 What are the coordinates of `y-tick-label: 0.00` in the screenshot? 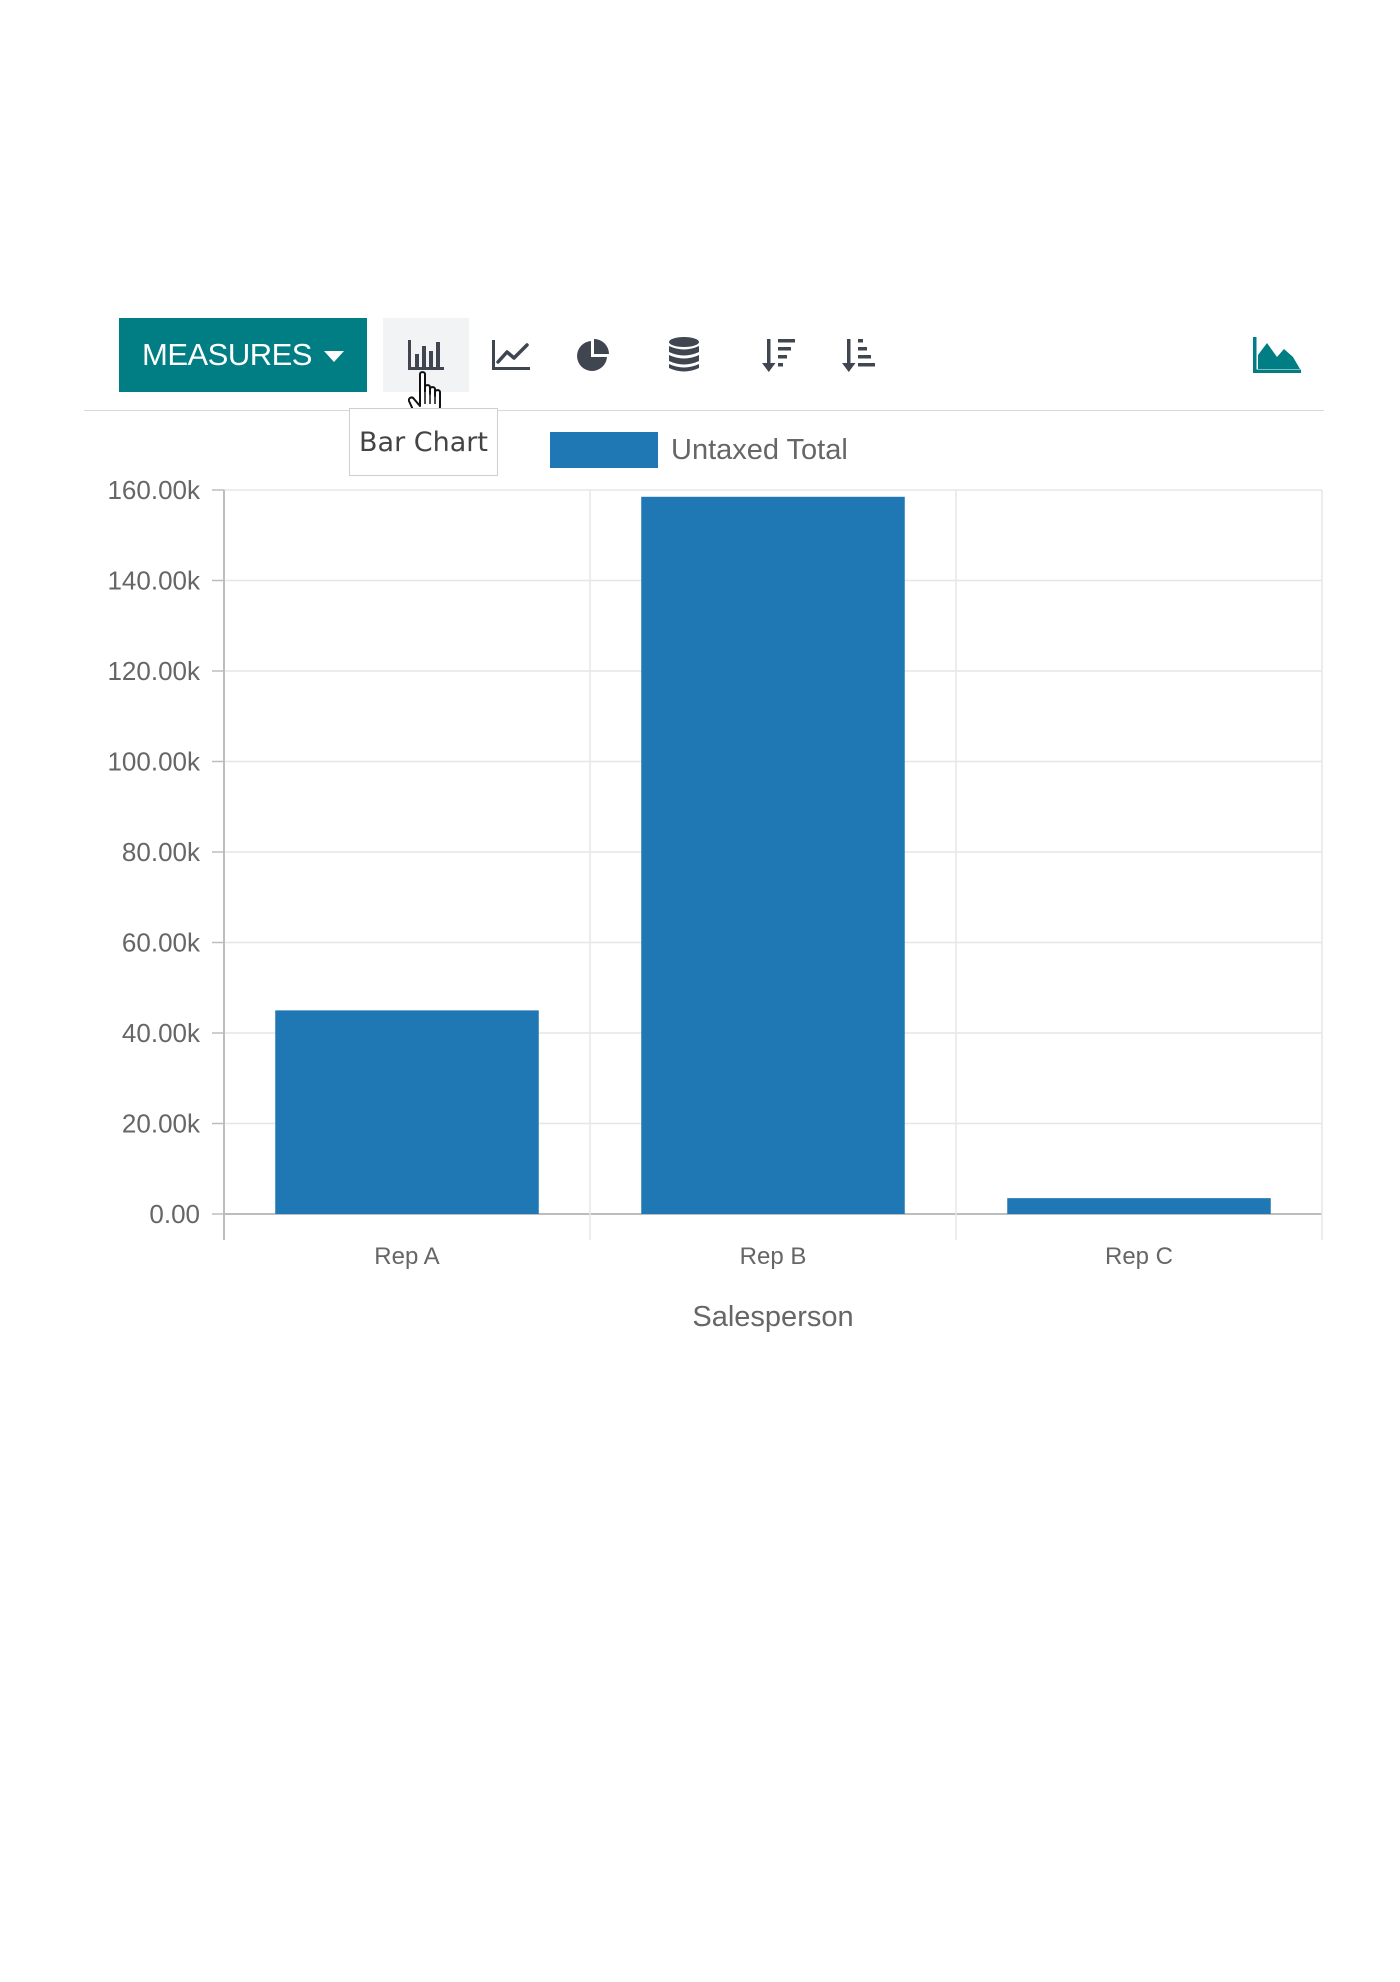 It's located at (174, 1214).